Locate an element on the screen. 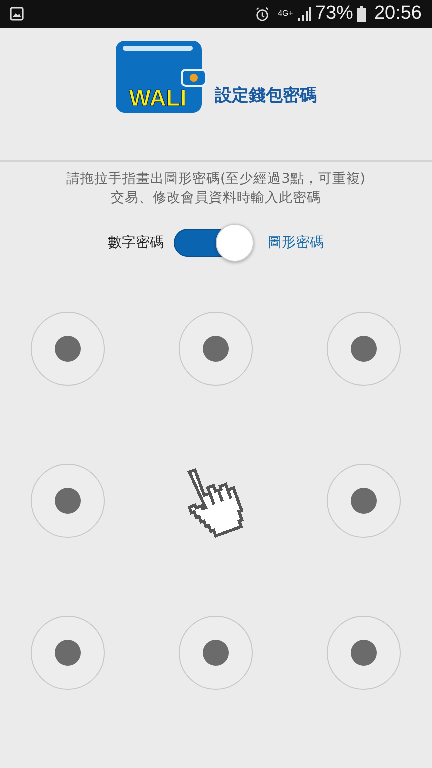 Image resolution: width=432 pixels, height=768 pixels. gallery-icon is located at coordinates (17, 14).